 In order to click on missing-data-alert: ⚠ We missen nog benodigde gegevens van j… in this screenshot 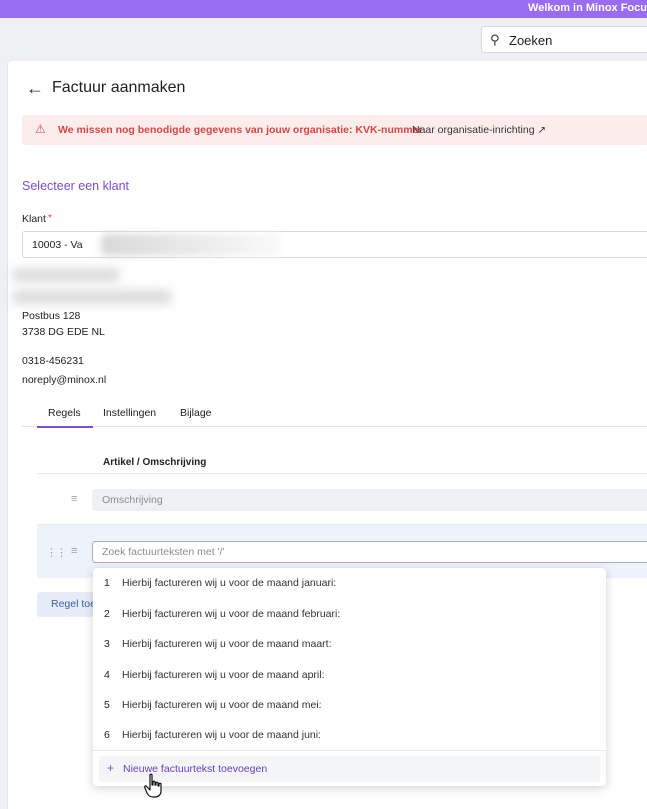, I will do `click(334, 130)`.